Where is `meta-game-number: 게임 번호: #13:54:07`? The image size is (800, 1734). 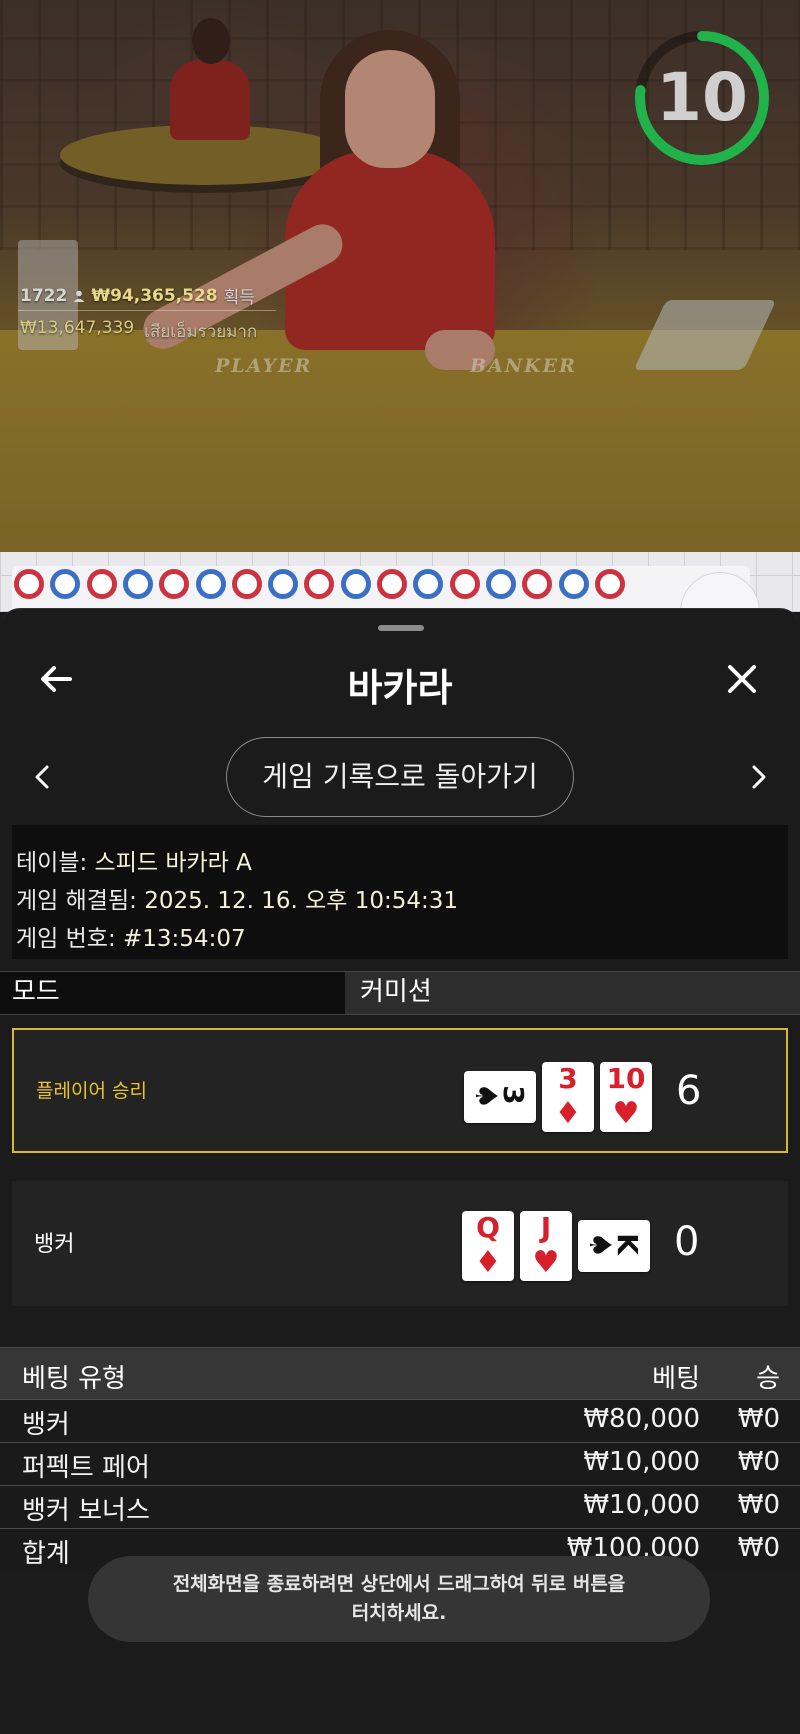
meta-game-number: 게임 번호: #13:54:07 is located at coordinates (131, 936).